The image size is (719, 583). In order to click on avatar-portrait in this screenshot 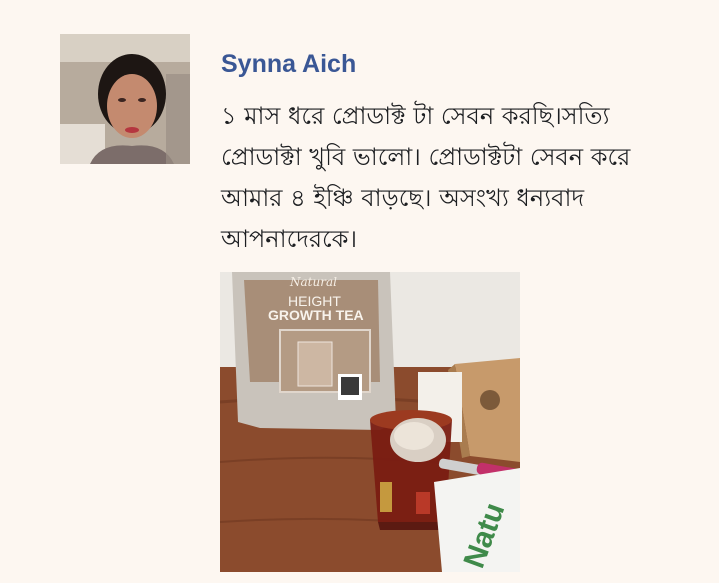, I will do `click(125, 99)`.